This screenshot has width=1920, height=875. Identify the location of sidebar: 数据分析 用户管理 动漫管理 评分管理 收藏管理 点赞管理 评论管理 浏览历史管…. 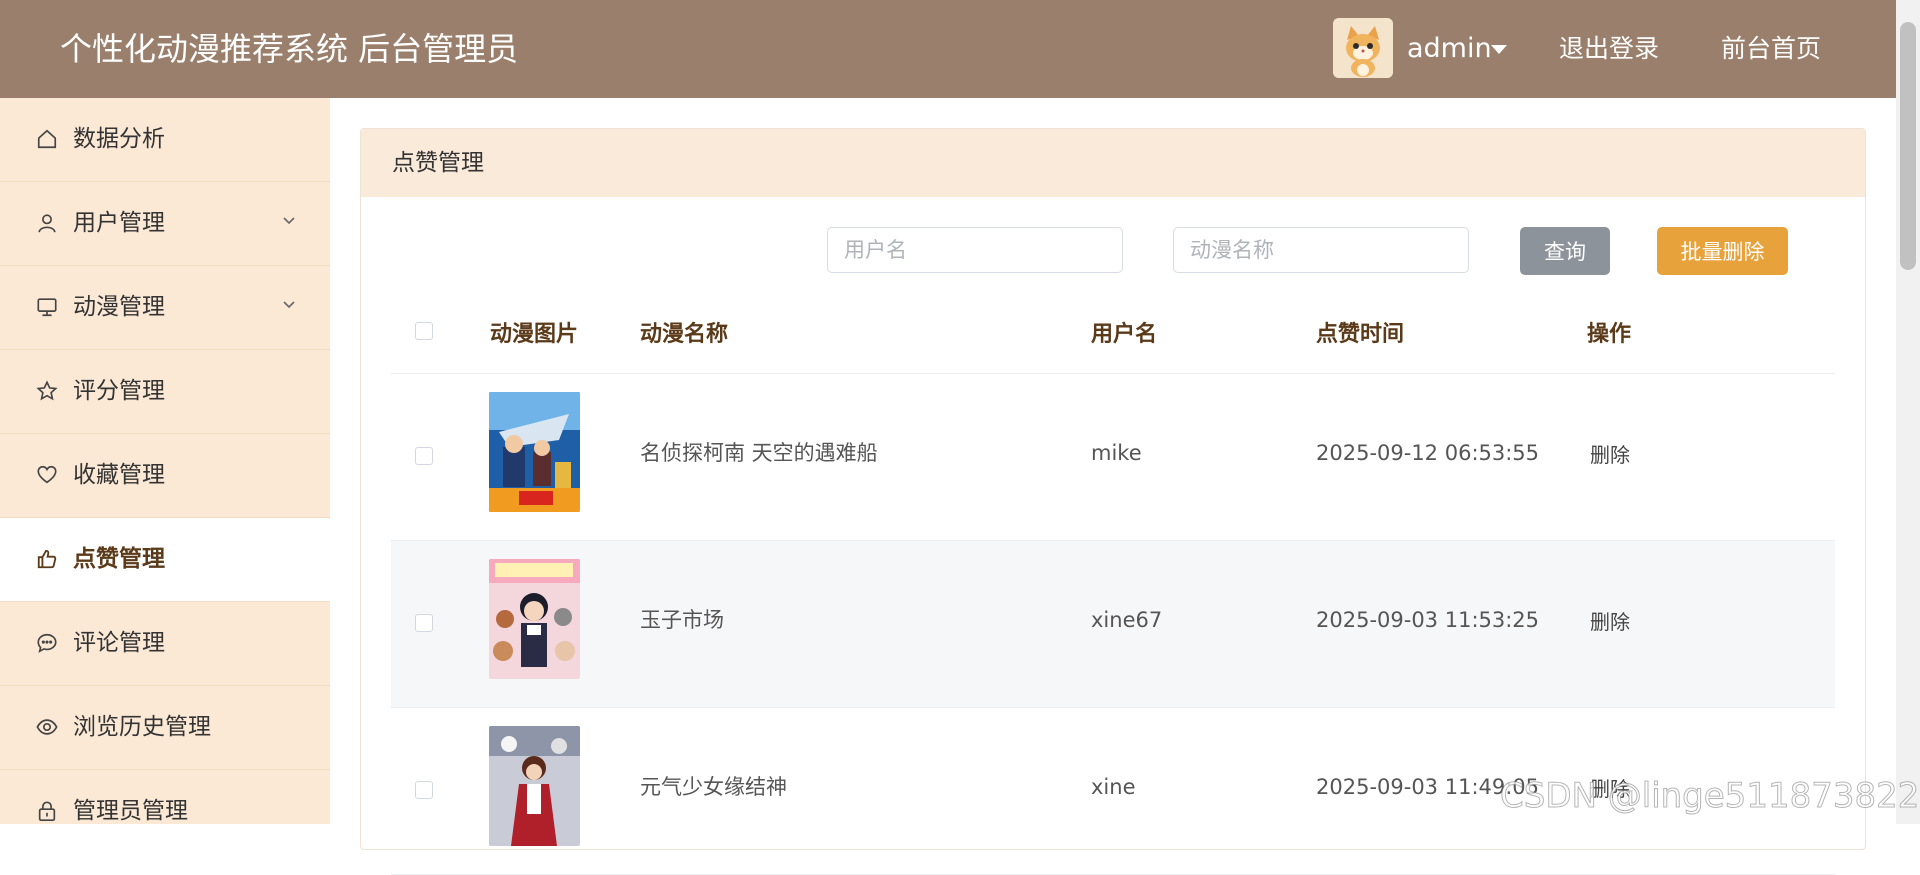
(165, 461).